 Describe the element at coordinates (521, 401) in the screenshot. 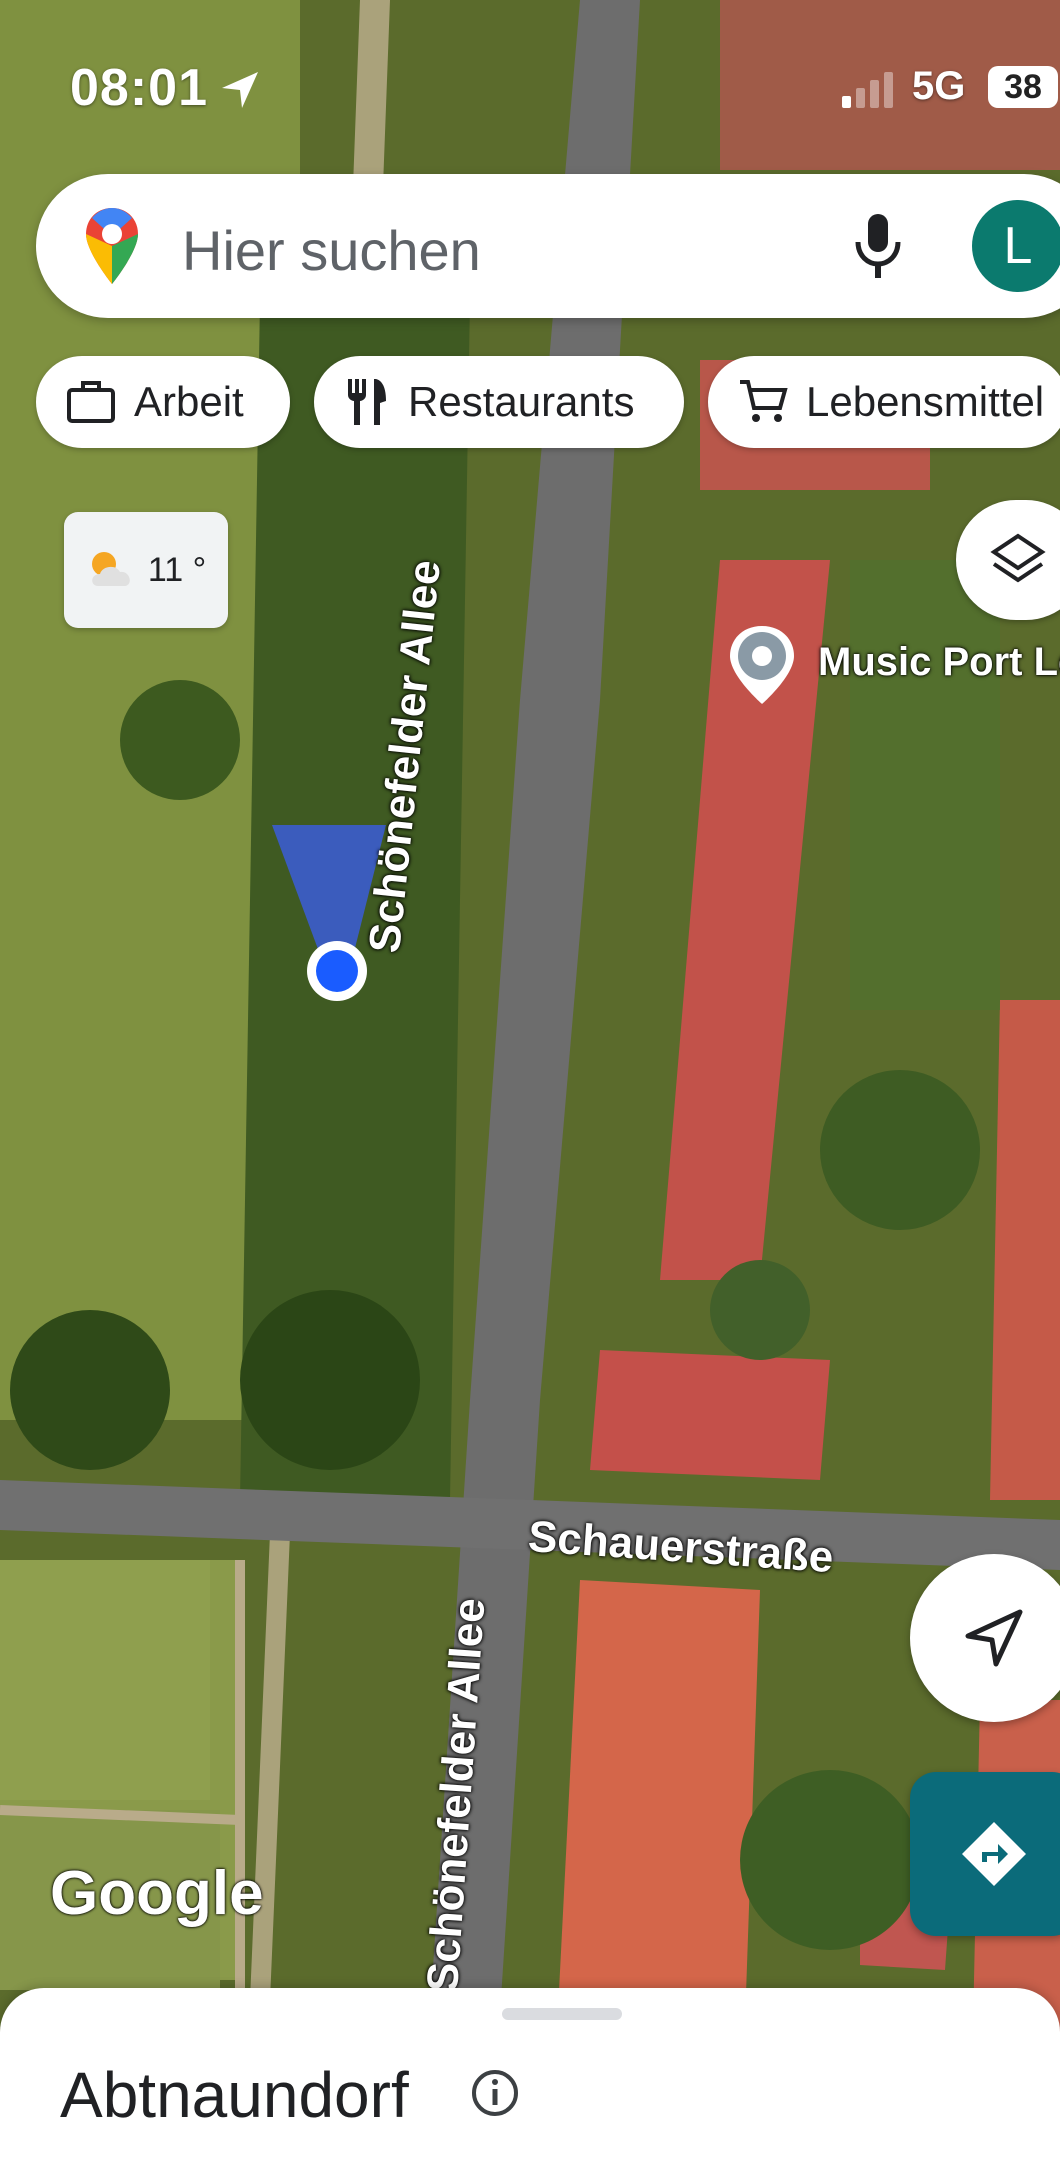

I see `chip-label: Restaurants` at that location.